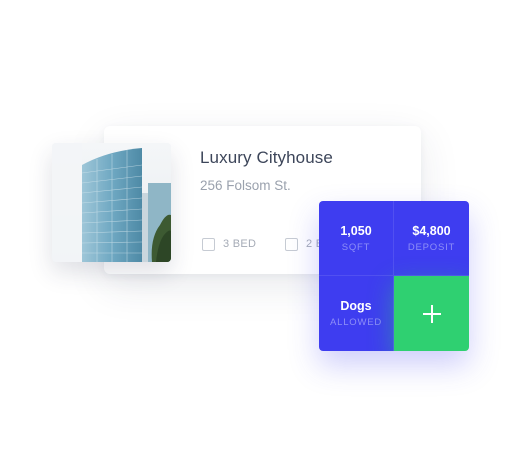 The height and width of the screenshot is (467, 512). I want to click on add-button, so click(431, 313).